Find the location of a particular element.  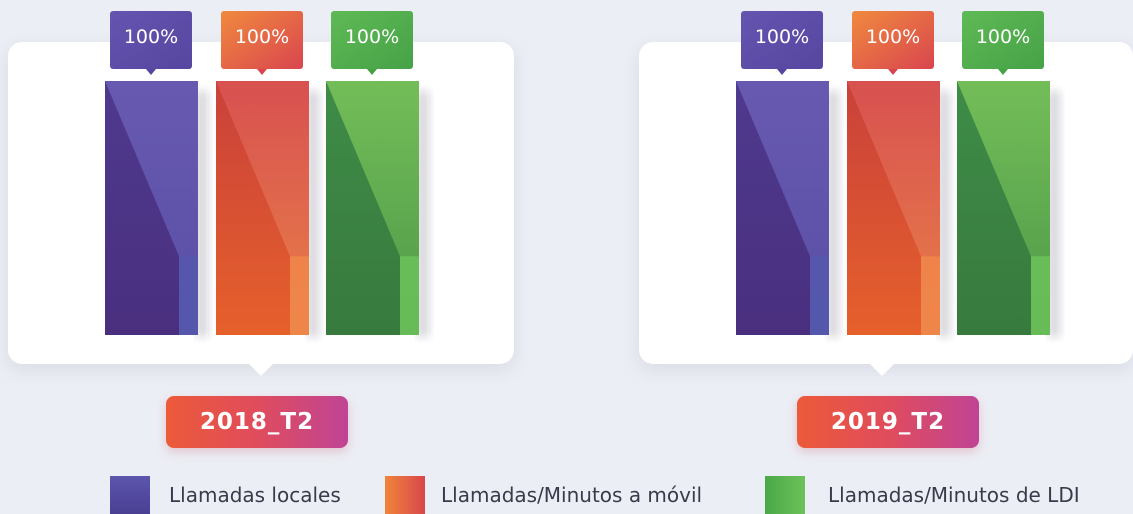

legend-label: Llamadas locales is located at coordinates (255, 495).